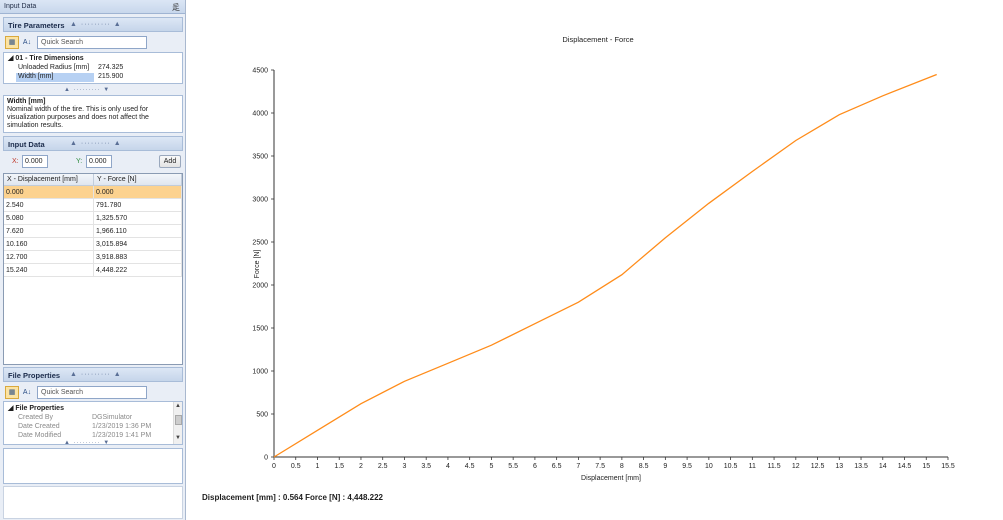 Image resolution: width=1003 pixels, height=520 pixels. What do you see at coordinates (274, 466) in the screenshot?
I see `x-tick-label: 0` at bounding box center [274, 466].